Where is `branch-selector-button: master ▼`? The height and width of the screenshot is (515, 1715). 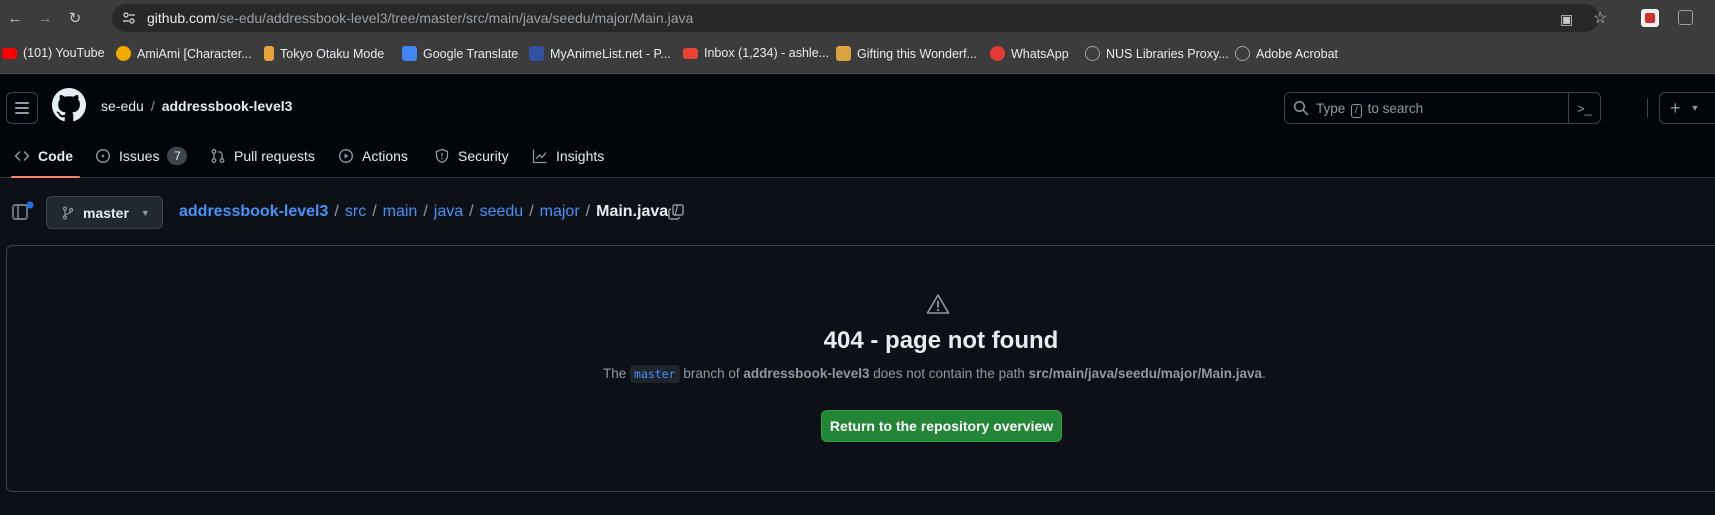 branch-selector-button: master ▼ is located at coordinates (104, 212).